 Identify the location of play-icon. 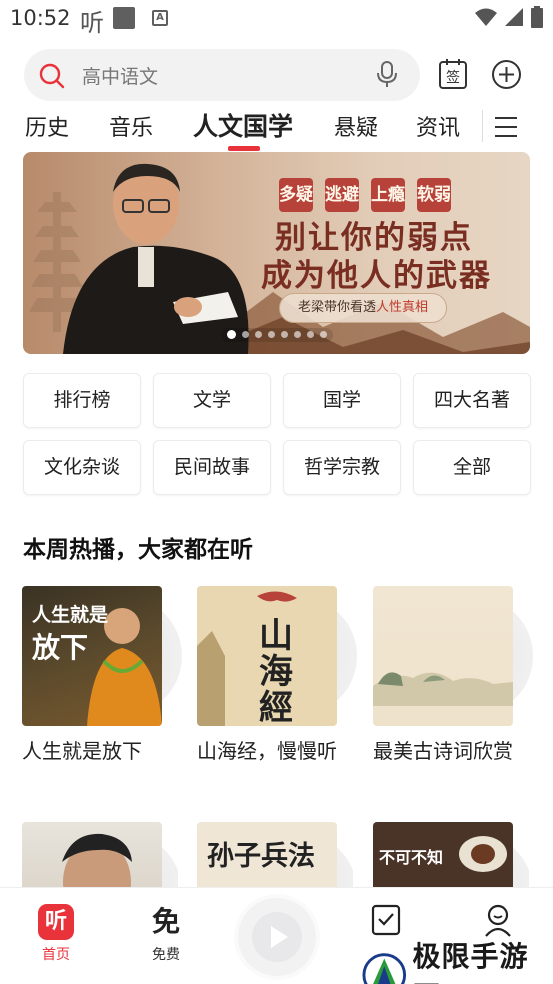
(279, 937).